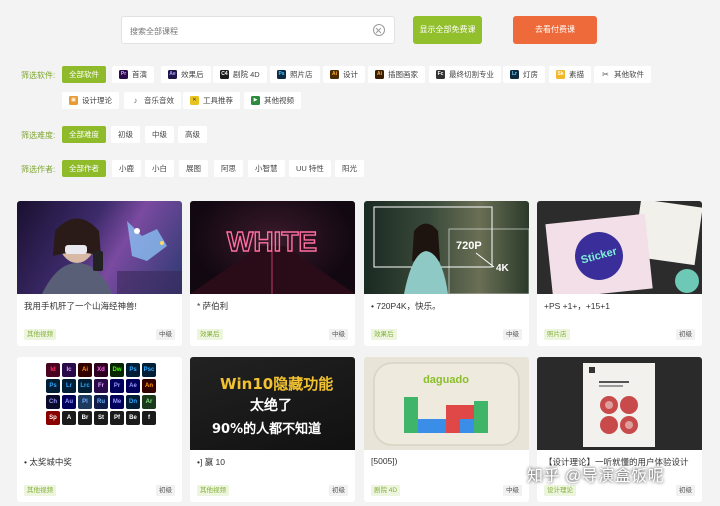 The width and height of the screenshot is (720, 506). What do you see at coordinates (272, 241) in the screenshot?
I see `thumbnail-text: WHITE` at bounding box center [272, 241].